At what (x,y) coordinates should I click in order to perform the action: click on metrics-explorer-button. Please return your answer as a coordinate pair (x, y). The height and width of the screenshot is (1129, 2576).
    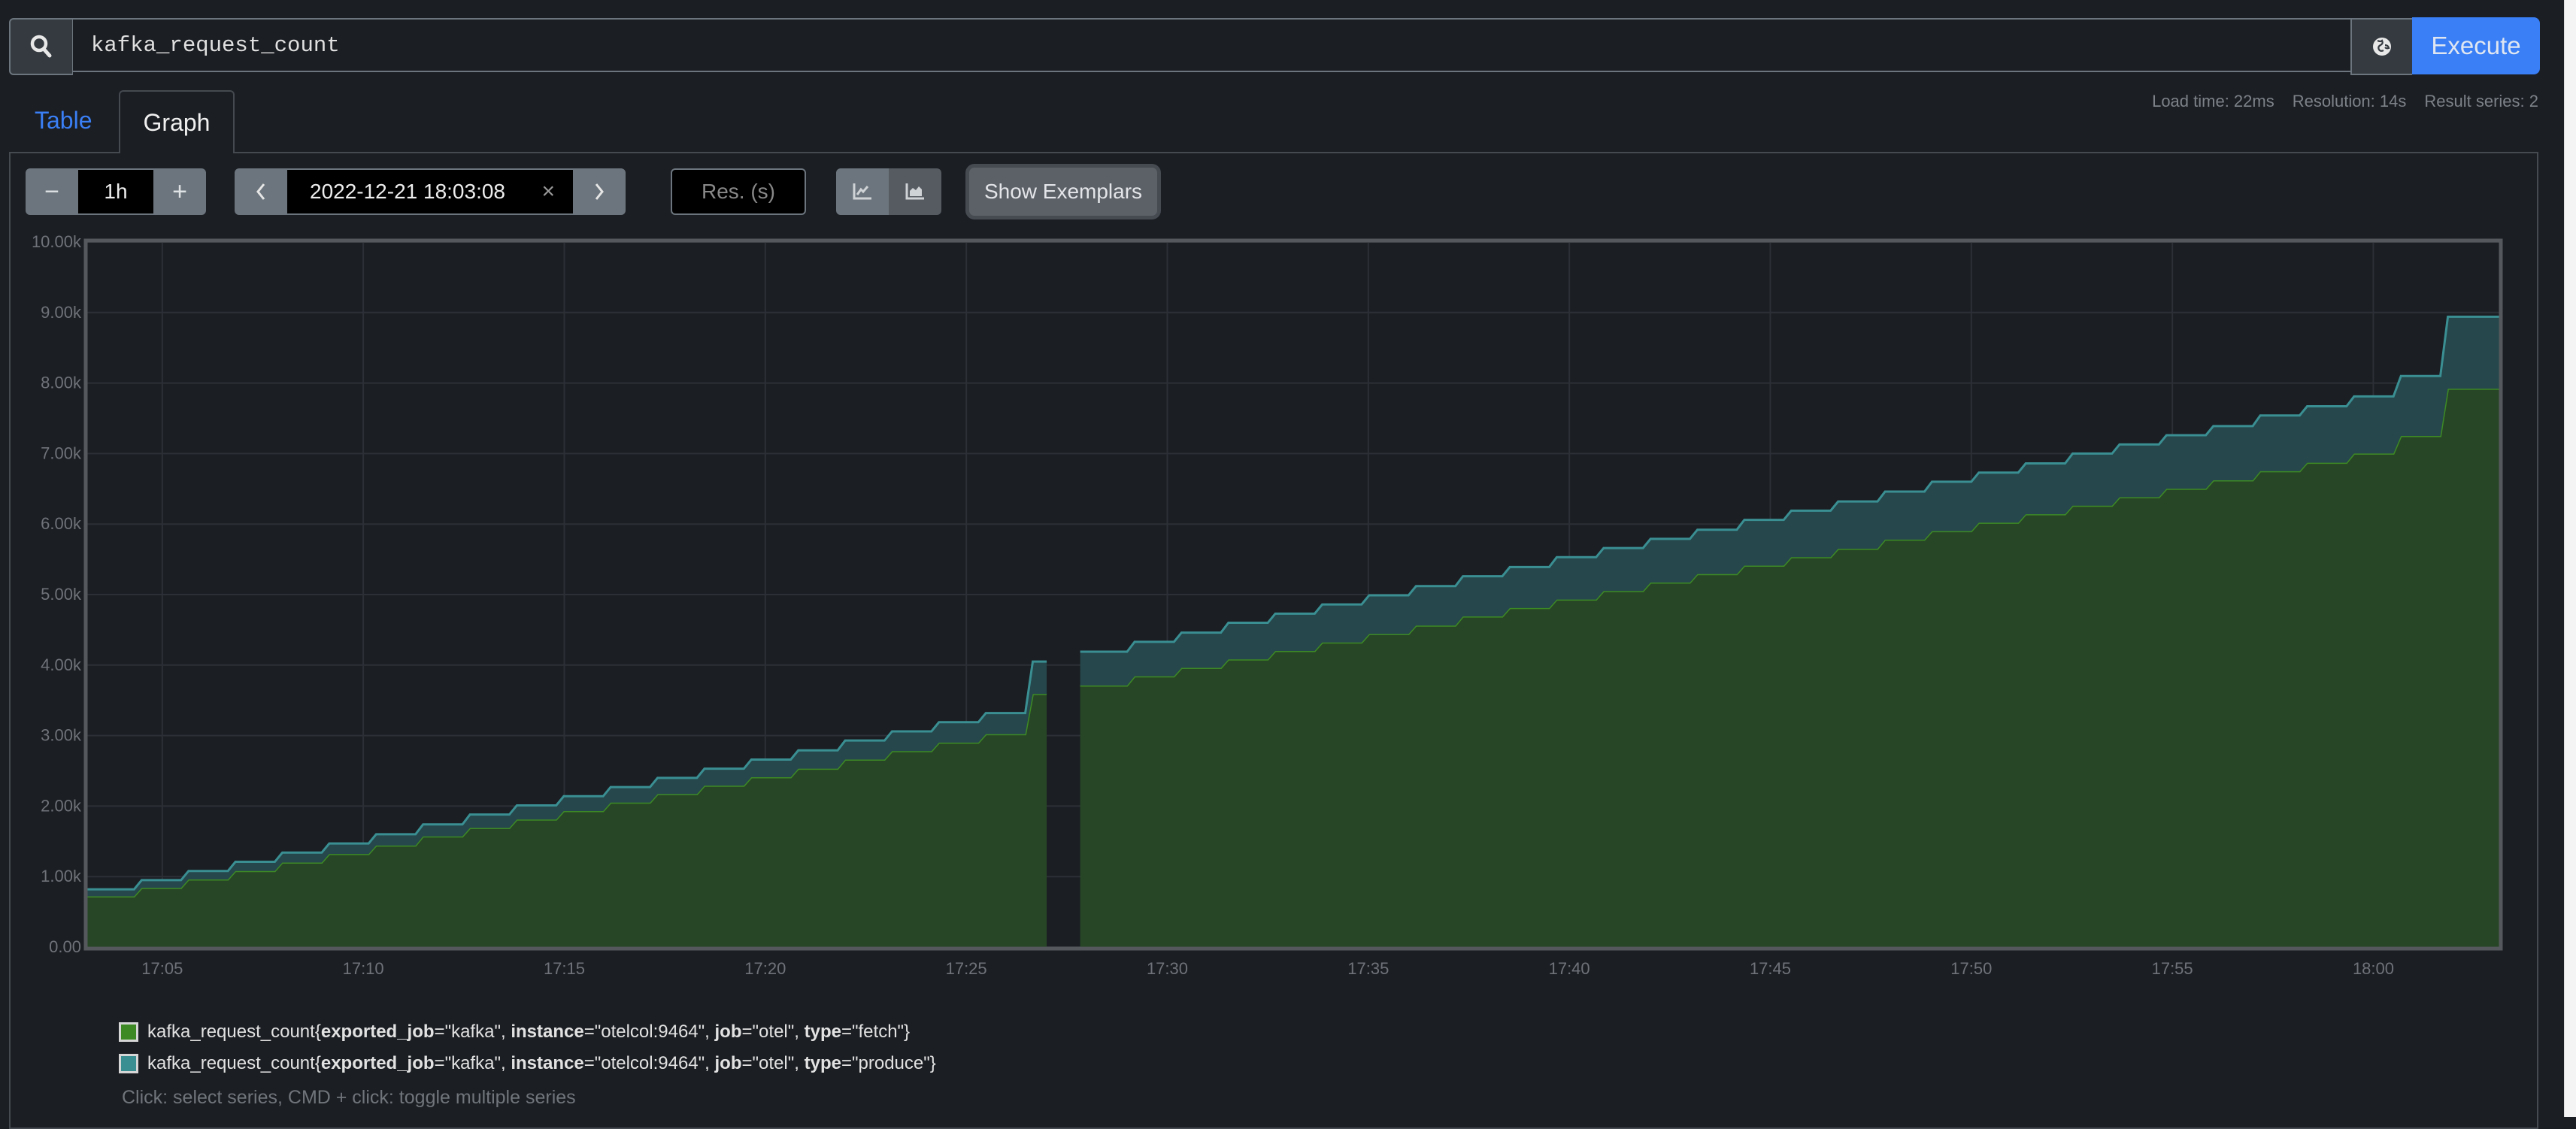
    Looking at the image, I should click on (2381, 46).